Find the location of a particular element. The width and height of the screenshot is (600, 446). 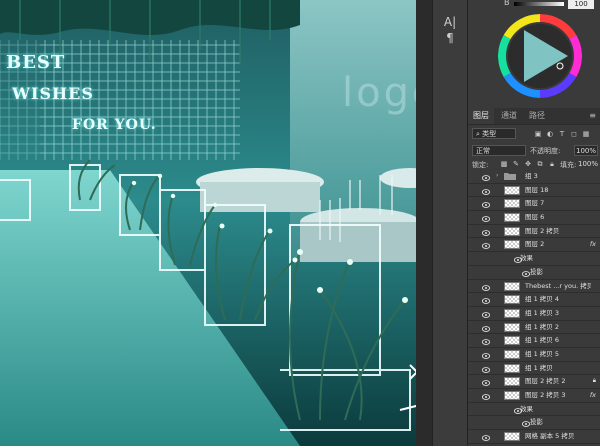

opacity-input-value: 100% is located at coordinates (586, 151).